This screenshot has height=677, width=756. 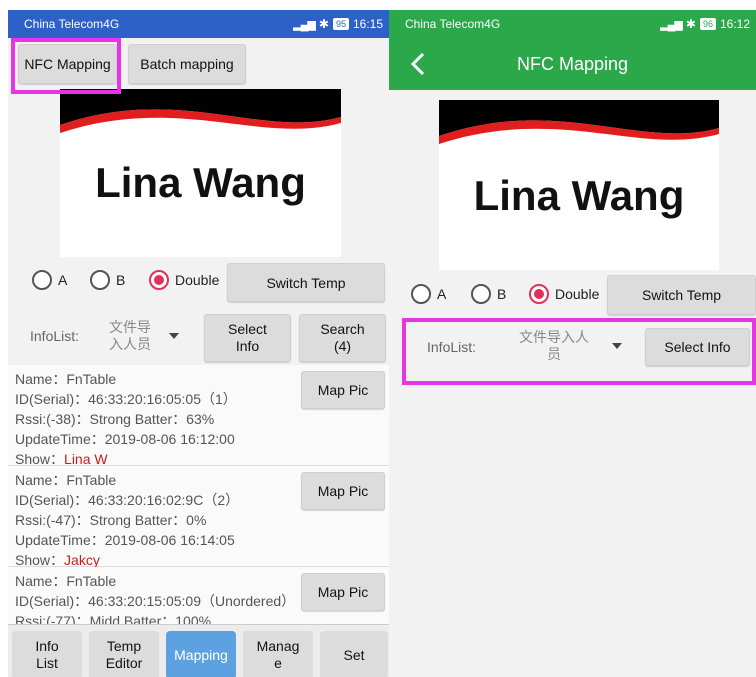 I want to click on search-button: Search (4), so click(x=342, y=338).